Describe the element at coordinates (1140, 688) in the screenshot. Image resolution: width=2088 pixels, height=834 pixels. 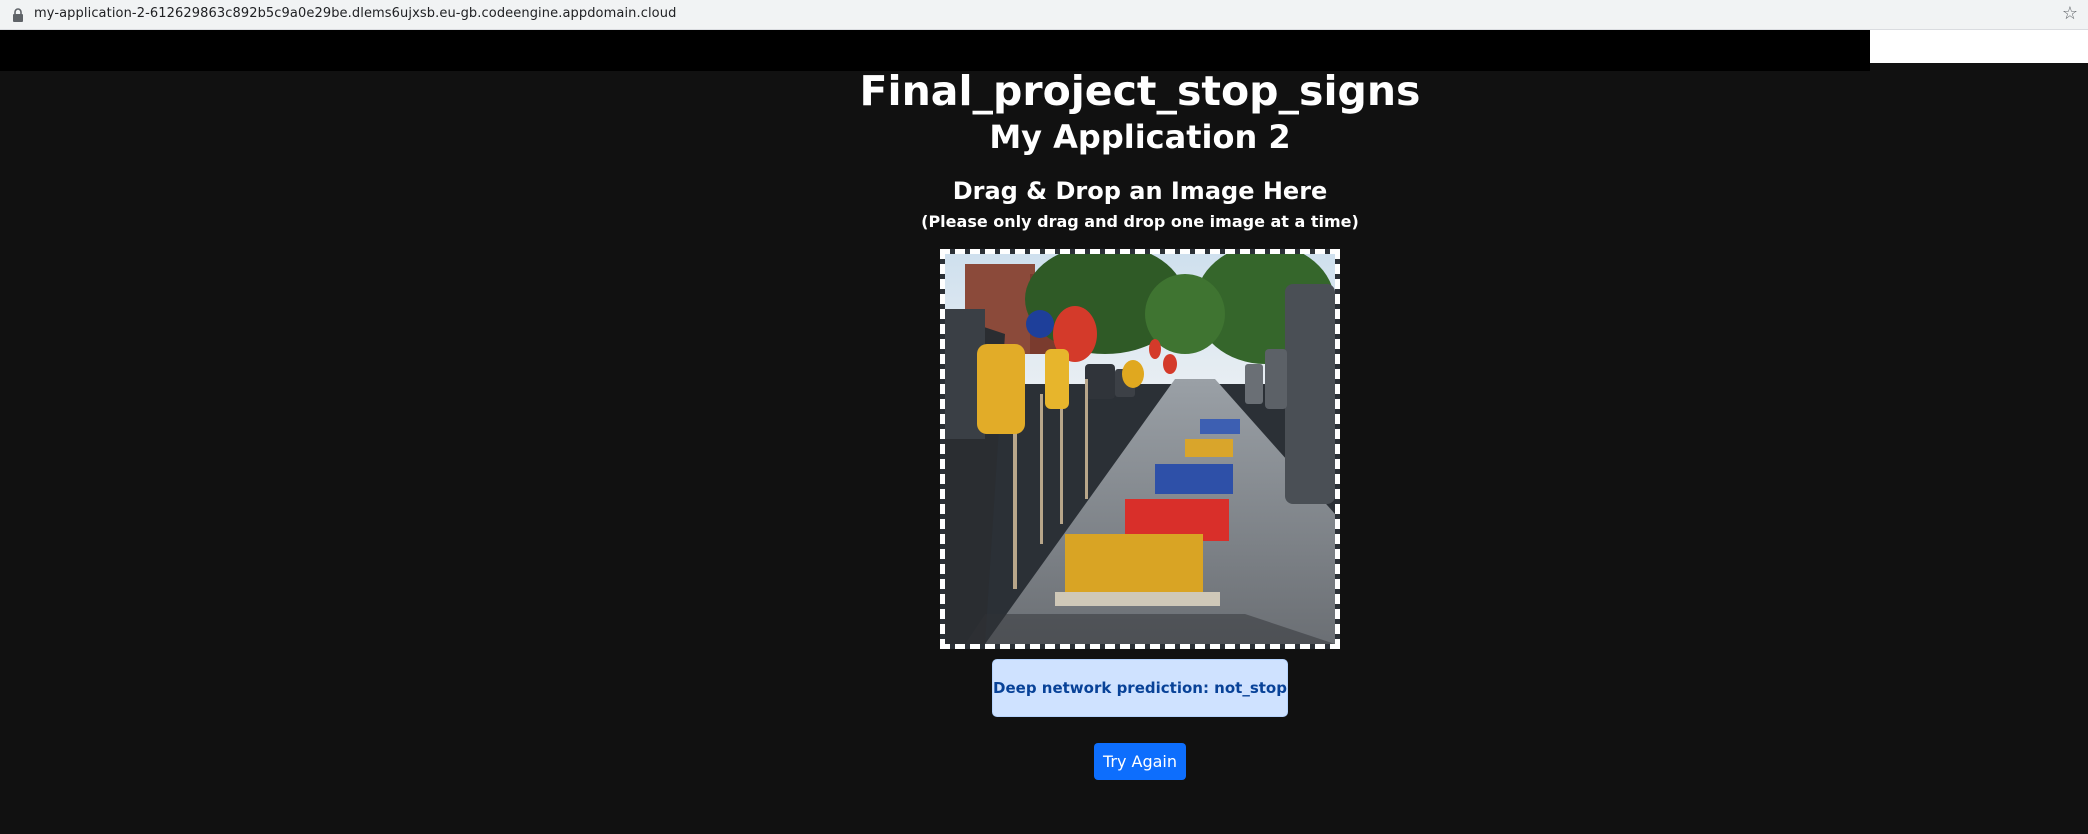
I see `prediction-alert: Deep network prediction: not_stop` at that location.